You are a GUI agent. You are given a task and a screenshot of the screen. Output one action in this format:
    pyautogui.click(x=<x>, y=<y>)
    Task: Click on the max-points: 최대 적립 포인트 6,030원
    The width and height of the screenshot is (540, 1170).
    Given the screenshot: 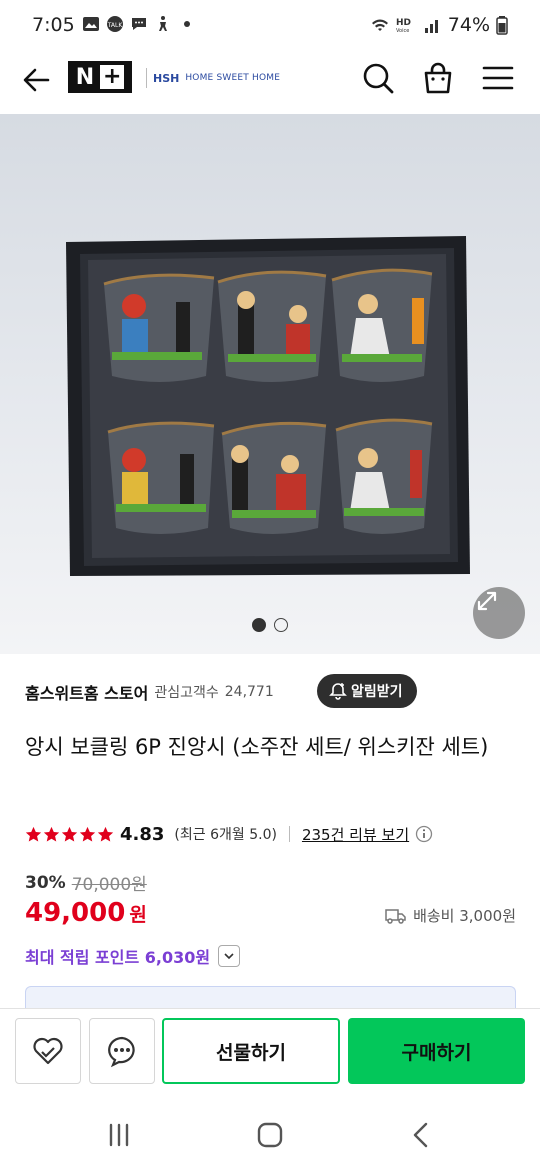 What is the action you would take?
    pyautogui.click(x=118, y=957)
    